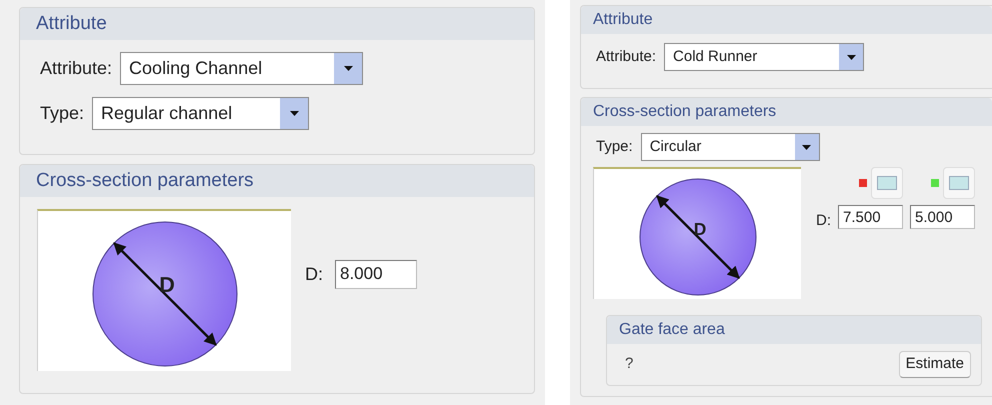 The width and height of the screenshot is (992, 405). Describe the element at coordinates (794, 330) in the screenshot. I see `section-header: Gate face area` at that location.